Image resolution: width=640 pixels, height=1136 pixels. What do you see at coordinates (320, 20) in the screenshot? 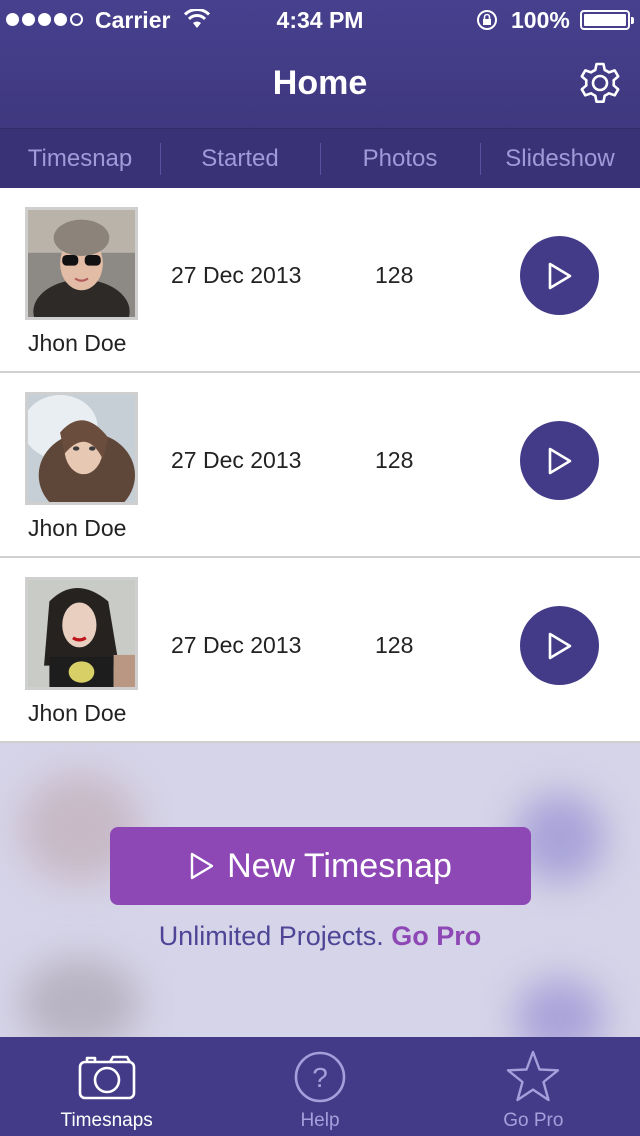
I see `status-bar: Carrier 4:34 PM 100%` at bounding box center [320, 20].